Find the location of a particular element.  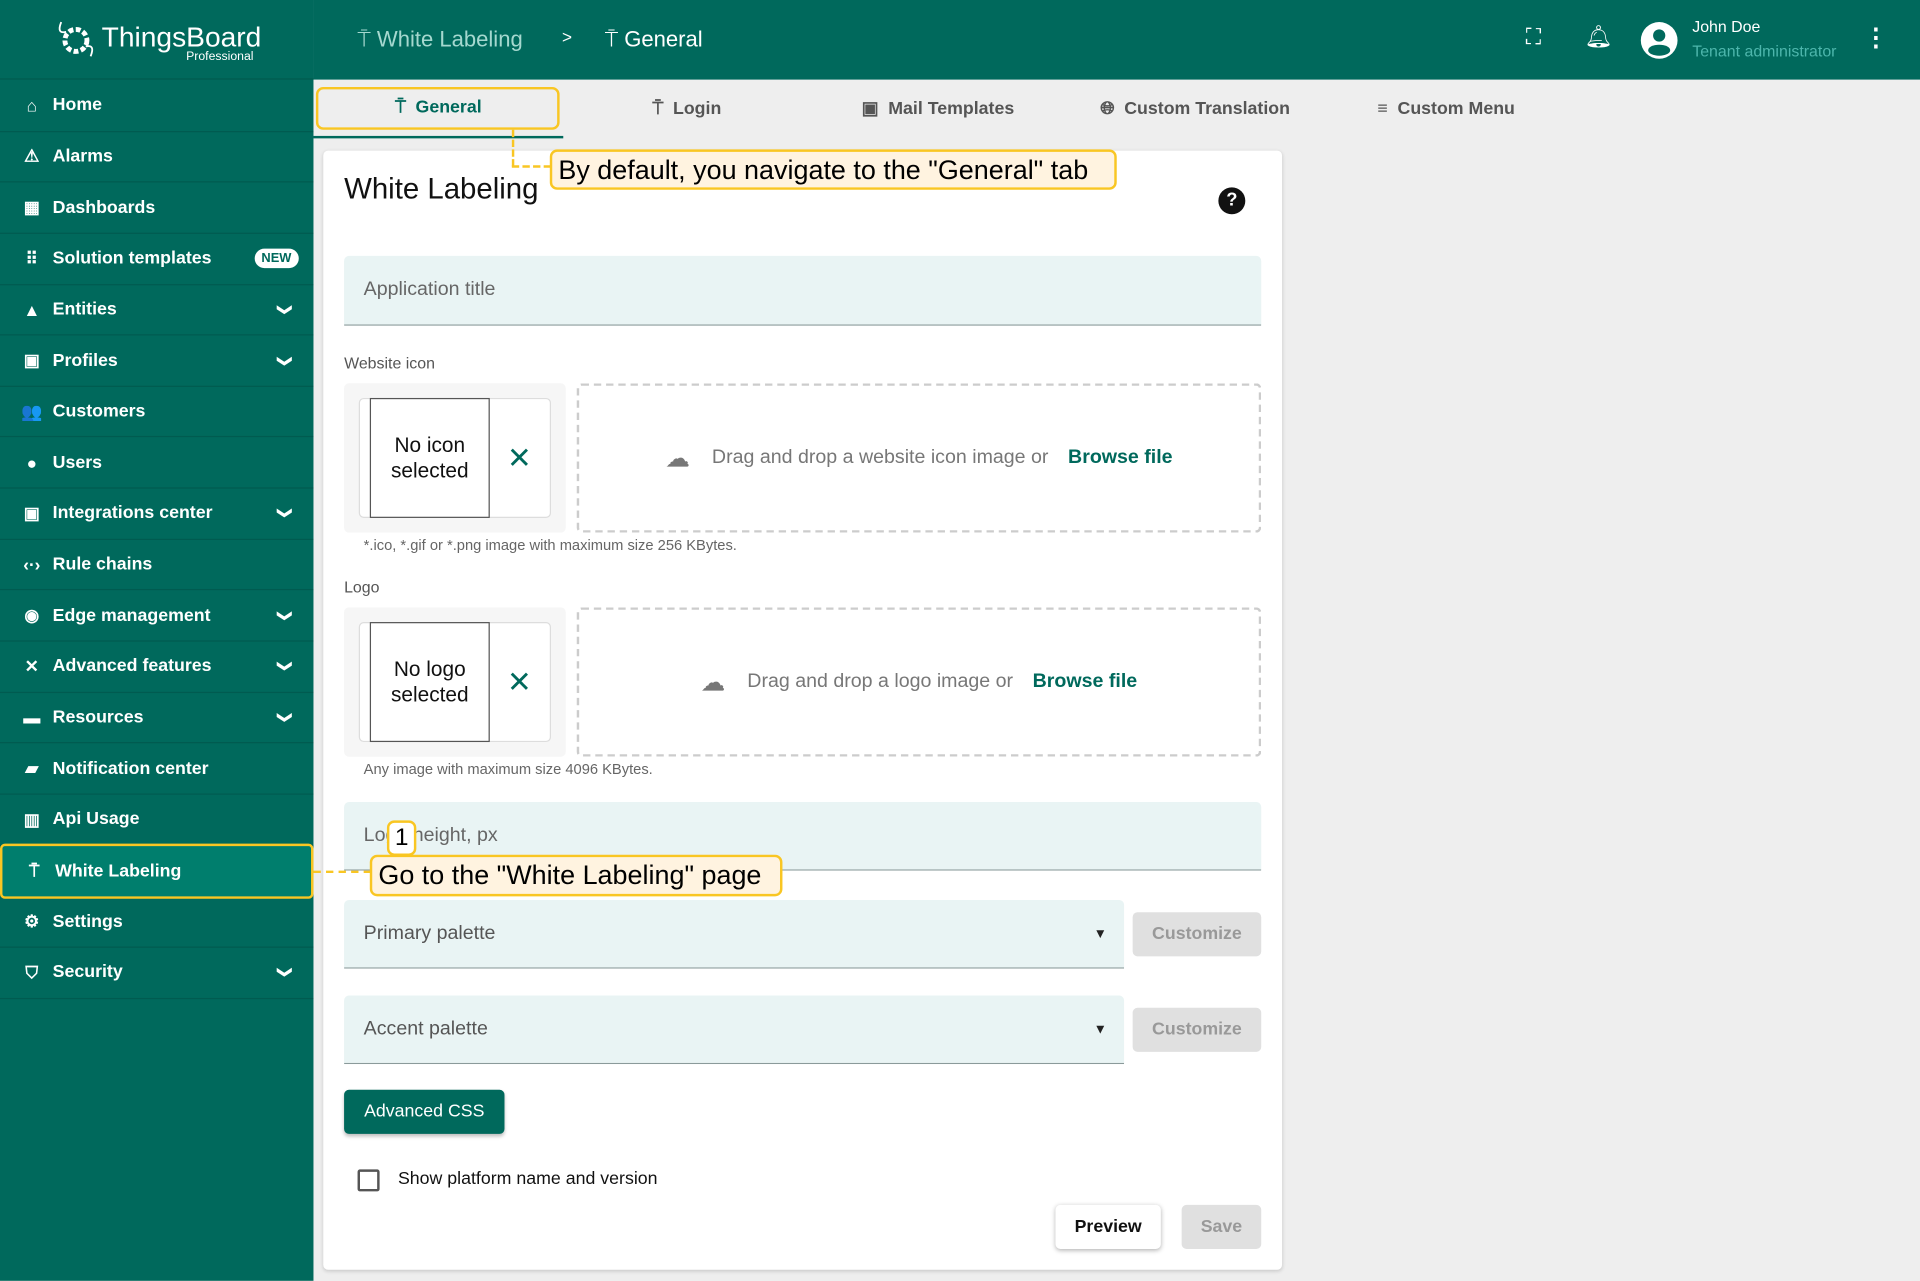

sidebar-item-label: Integrations center is located at coordinates (132, 513).